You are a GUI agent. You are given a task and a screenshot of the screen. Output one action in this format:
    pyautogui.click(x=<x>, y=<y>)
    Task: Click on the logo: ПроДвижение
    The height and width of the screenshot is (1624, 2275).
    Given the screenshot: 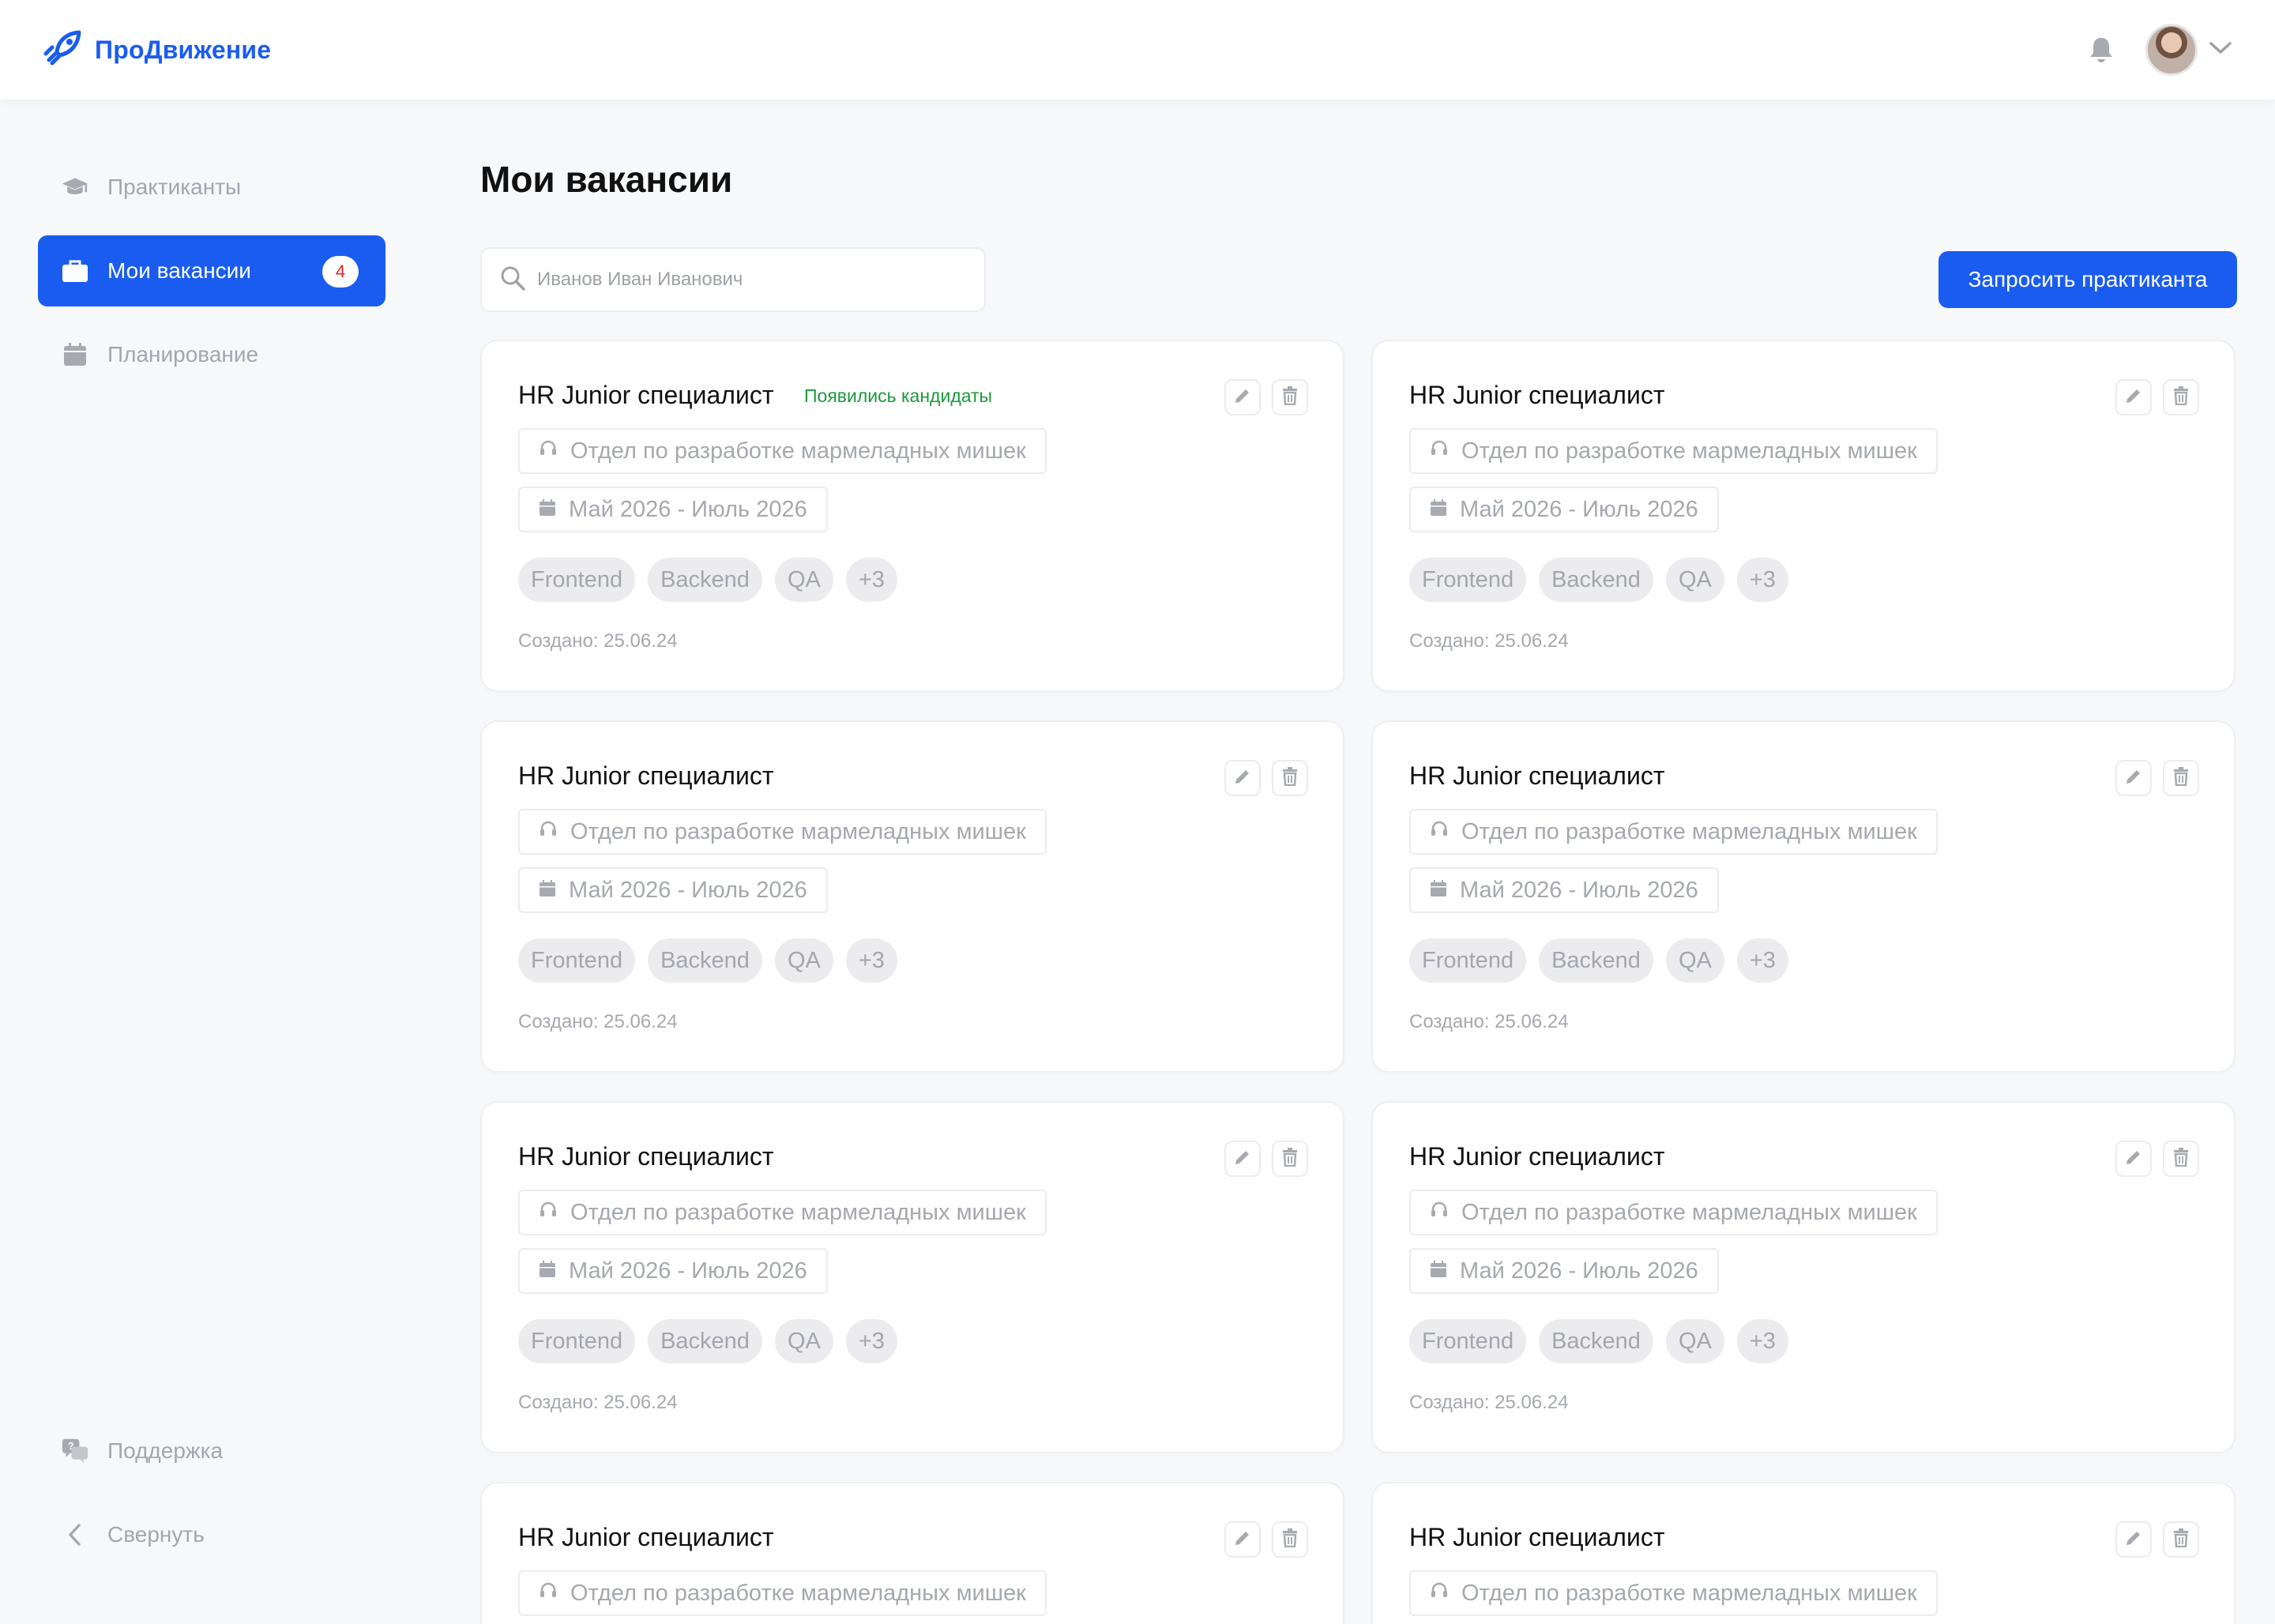 What is the action you would take?
    pyautogui.click(x=157, y=50)
    